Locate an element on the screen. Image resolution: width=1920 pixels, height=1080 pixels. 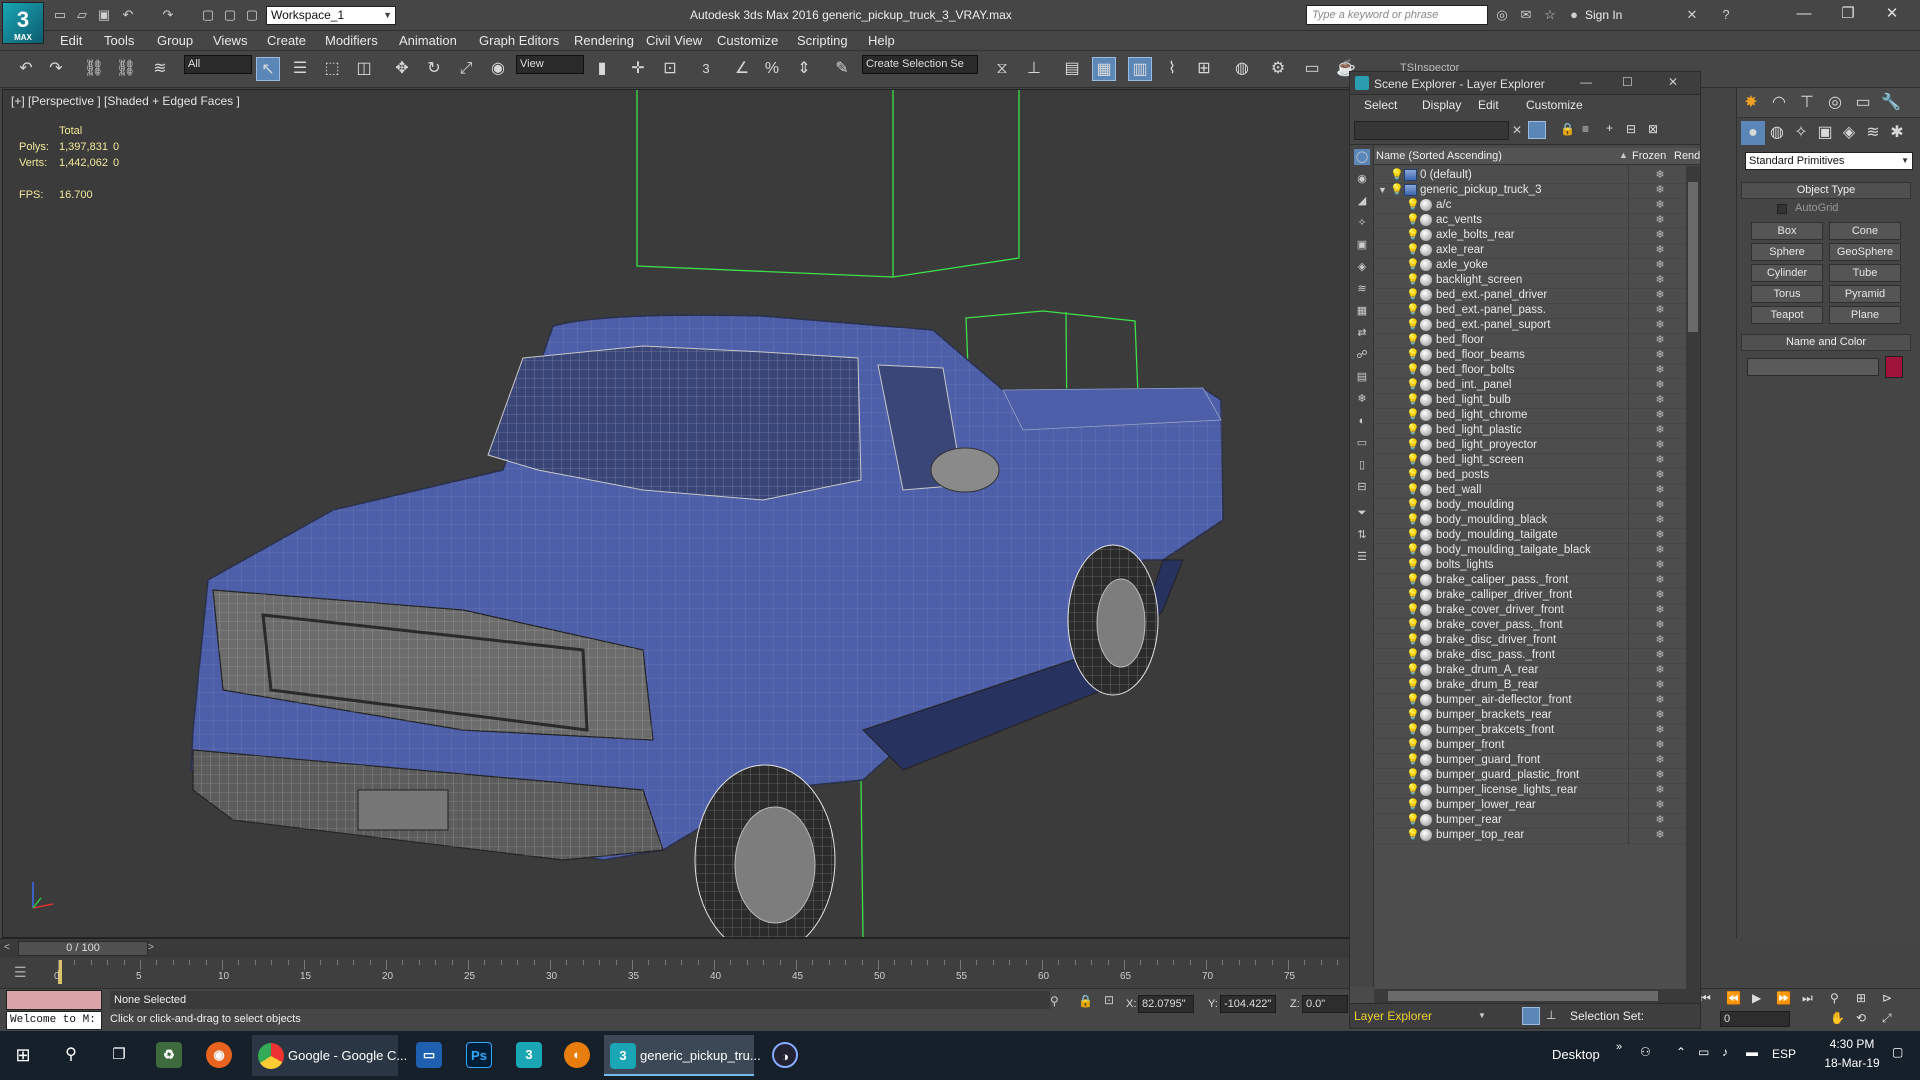
project-folder-icon: ▢ is located at coordinates (252, 15).